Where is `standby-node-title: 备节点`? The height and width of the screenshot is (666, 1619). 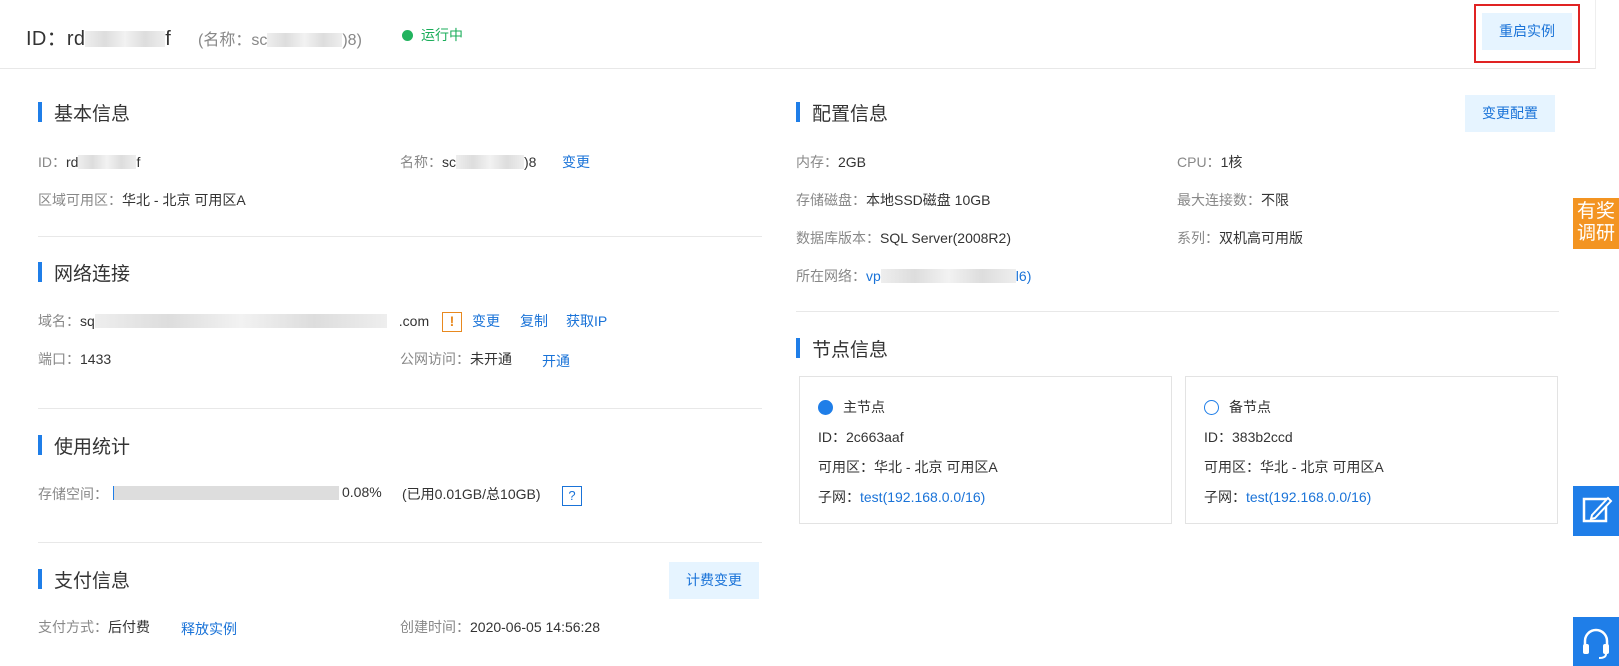
standby-node-title: 备节点 is located at coordinates (1237, 407).